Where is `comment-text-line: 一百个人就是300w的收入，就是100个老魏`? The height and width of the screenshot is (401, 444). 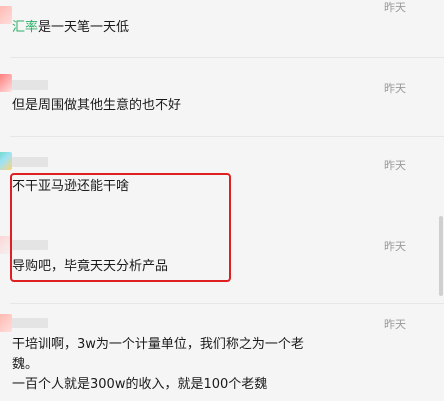
comment-text-line: 一百个人就是300w的收入，就是100个老魏 is located at coordinates (140, 384).